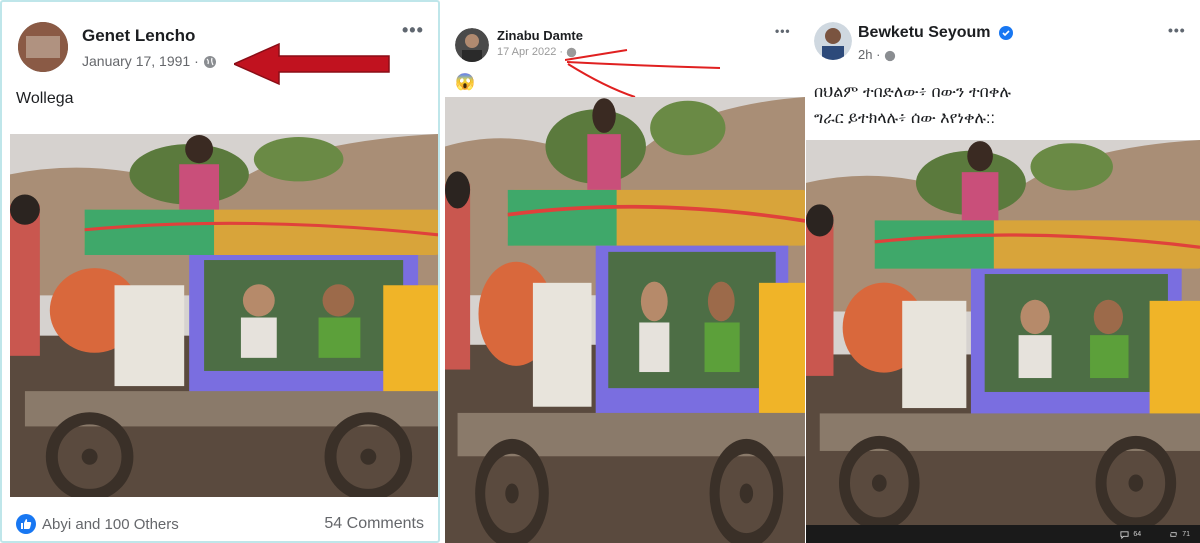 The width and height of the screenshot is (1200, 543). I want to click on post-caption-line1: በህልም ተበድለው፥ በውን ተበቀሉ, so click(912, 92).